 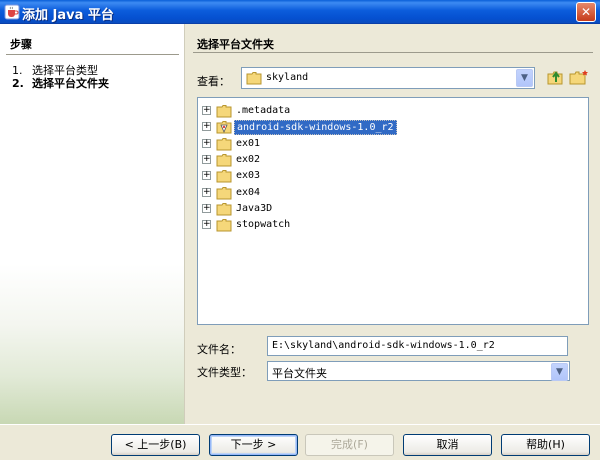 What do you see at coordinates (248, 192) in the screenshot?
I see `tree-item-label: ex04` at bounding box center [248, 192].